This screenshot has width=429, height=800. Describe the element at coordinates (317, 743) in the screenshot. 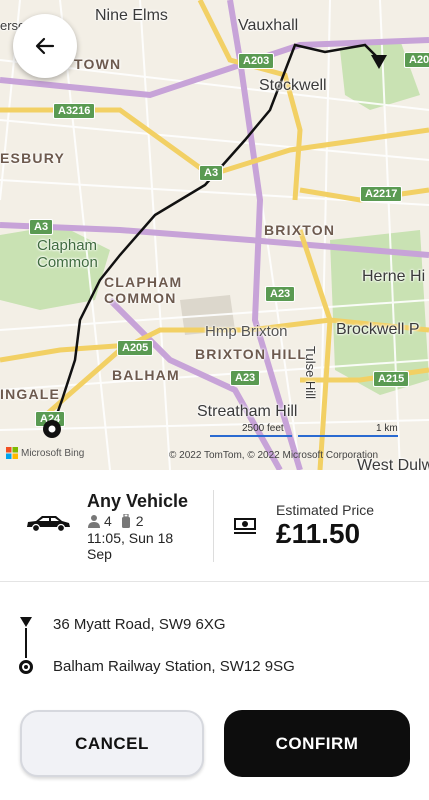

I see `confirm-button: CONFIRM` at that location.